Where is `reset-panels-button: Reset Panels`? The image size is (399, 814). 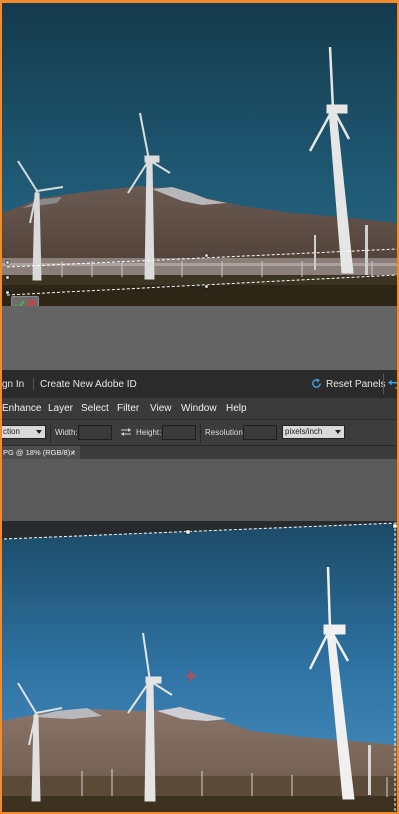 reset-panels-button: Reset Panels is located at coordinates (355, 384).